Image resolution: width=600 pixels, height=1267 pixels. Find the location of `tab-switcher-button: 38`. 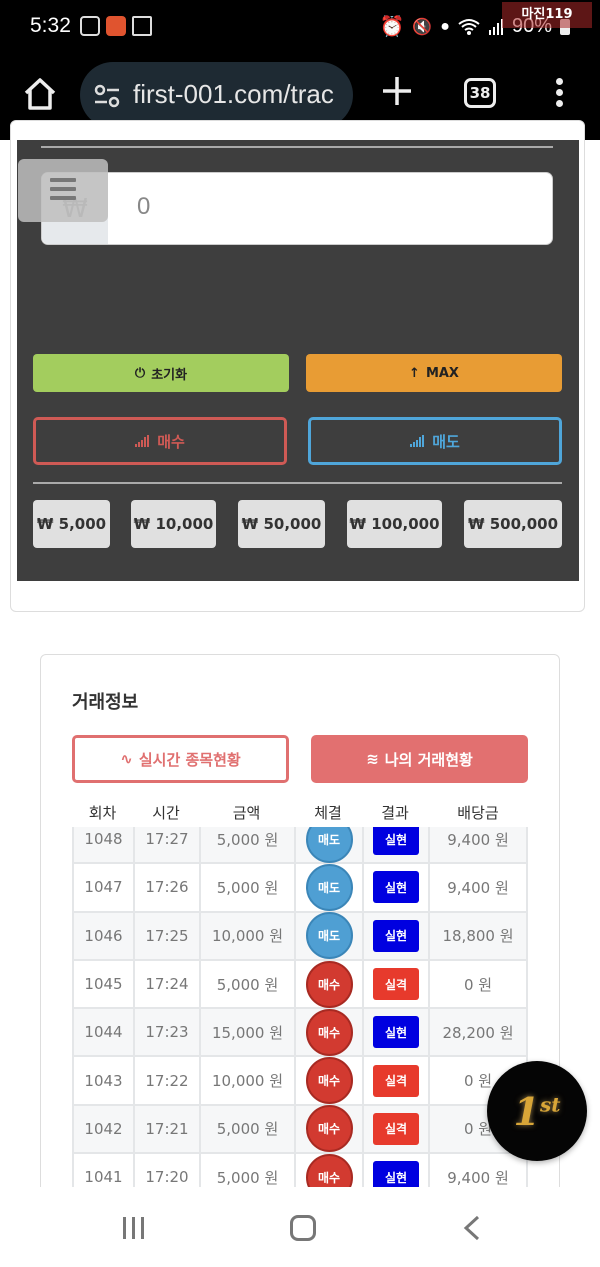

tab-switcher-button: 38 is located at coordinates (480, 93).